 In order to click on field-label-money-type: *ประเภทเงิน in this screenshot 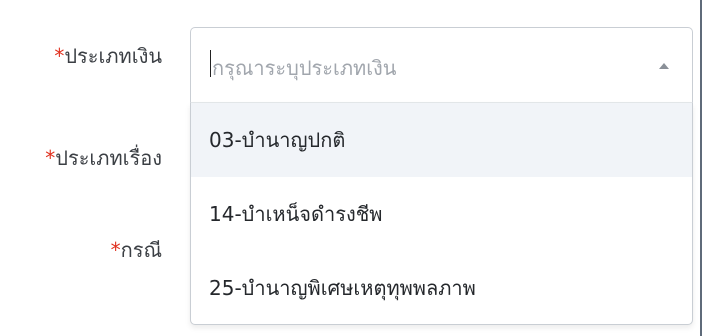, I will do `click(108, 56)`.